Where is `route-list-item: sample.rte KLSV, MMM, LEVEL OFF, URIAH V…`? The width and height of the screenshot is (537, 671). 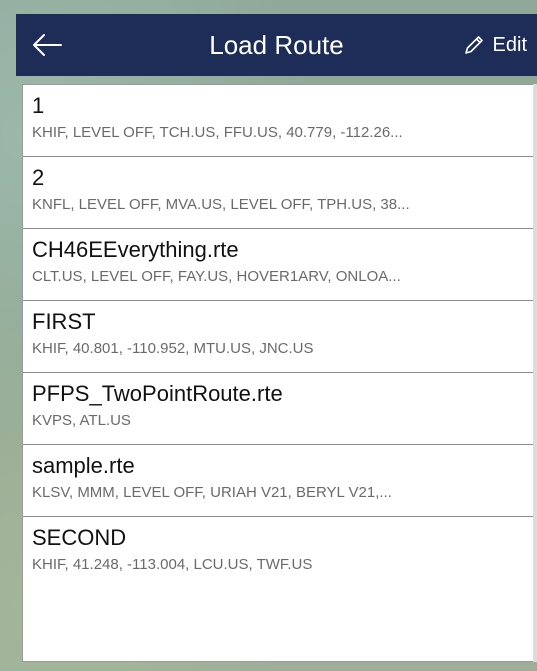 route-list-item: sample.rte KLSV, MMM, LEVEL OFF, URIAH V… is located at coordinates (278, 481).